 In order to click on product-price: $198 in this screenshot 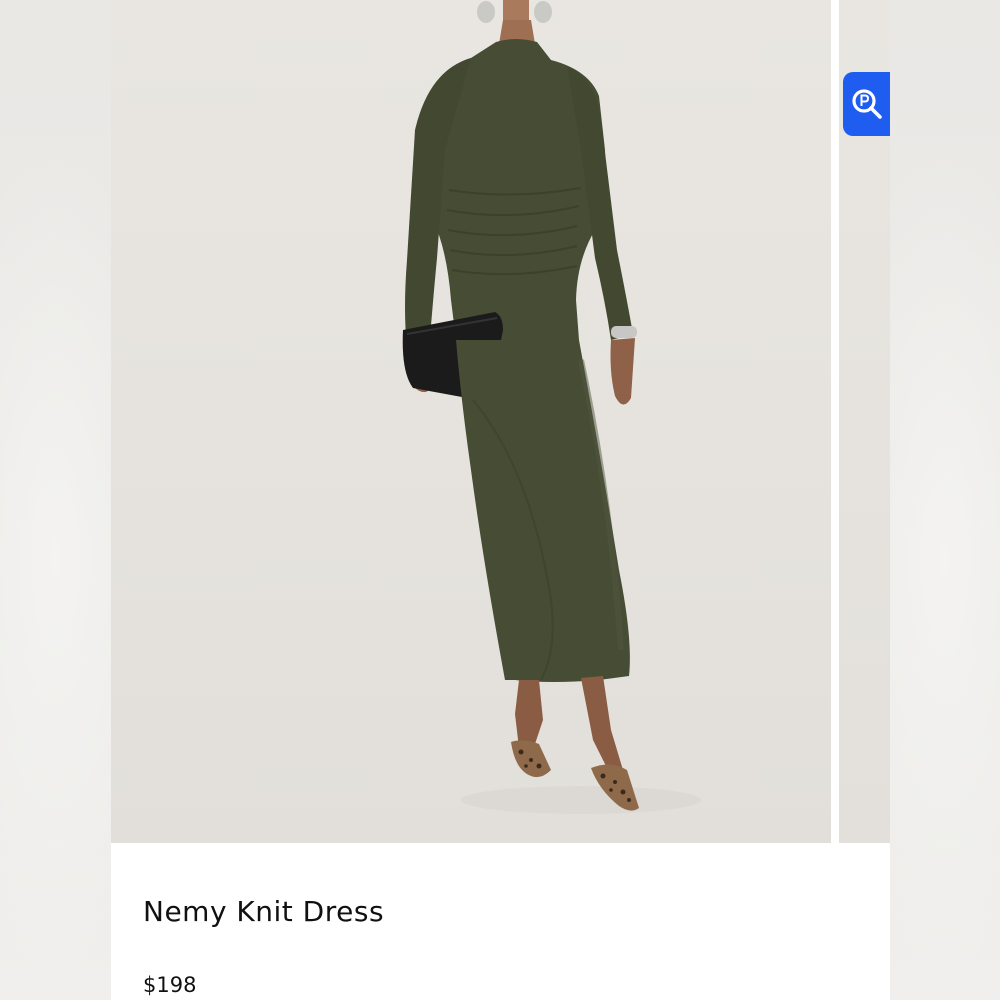, I will do `click(170, 985)`.